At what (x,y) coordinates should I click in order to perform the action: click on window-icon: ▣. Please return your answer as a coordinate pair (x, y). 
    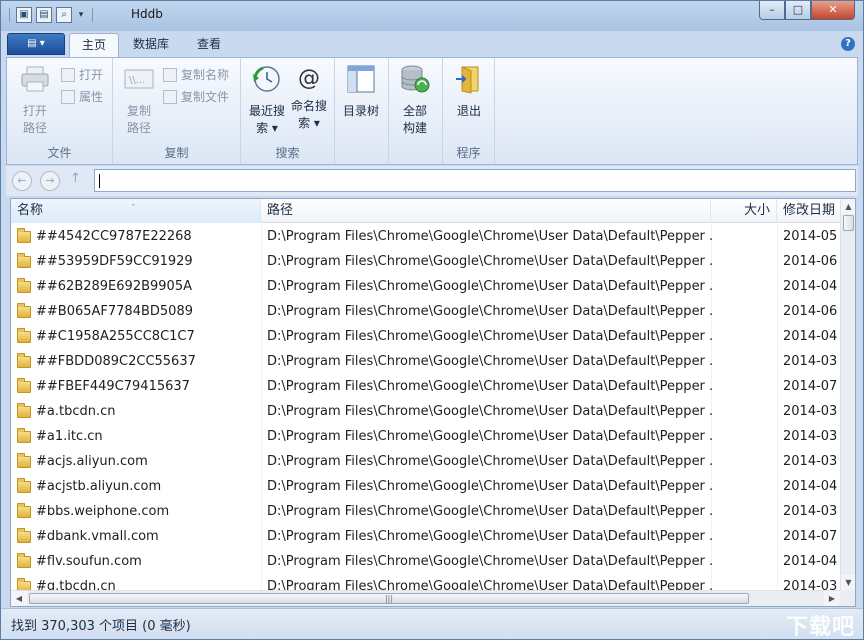
    Looking at the image, I should click on (24, 15).